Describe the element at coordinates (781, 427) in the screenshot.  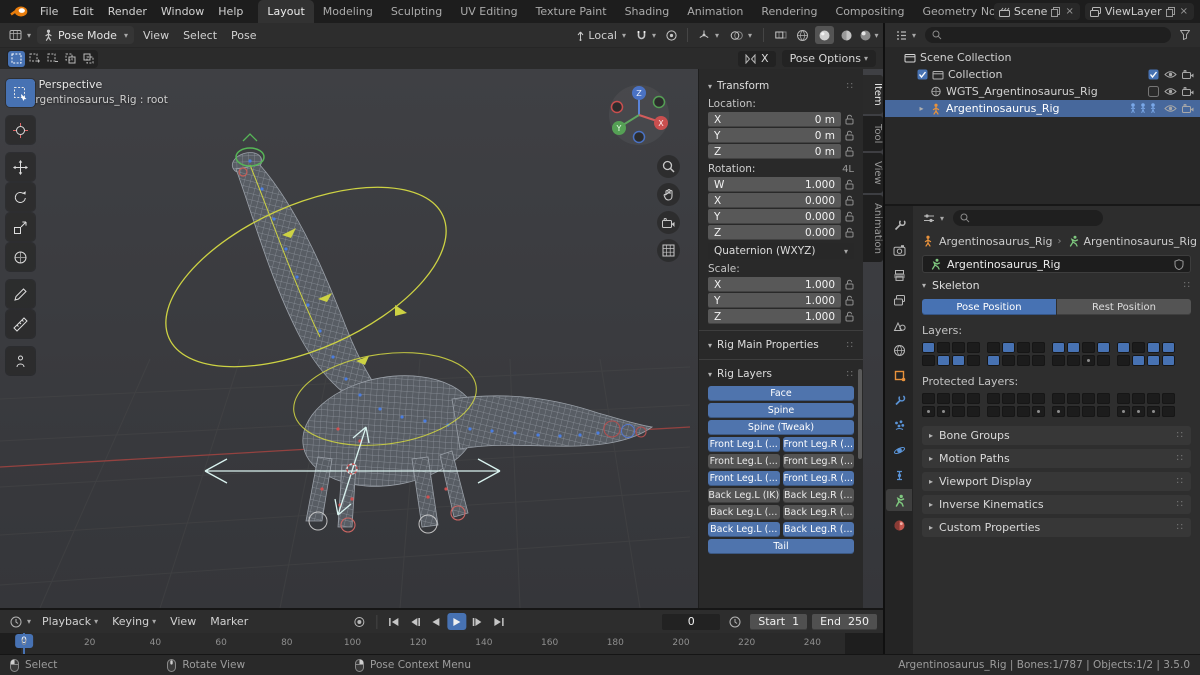
I see `rig-layer-button-2-spine-tweak: Spine (Tweak)` at that location.